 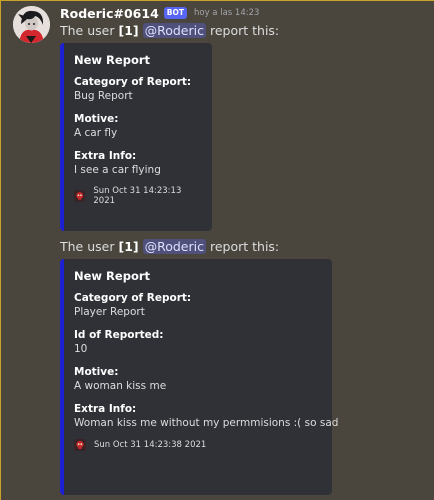 I want to click on embed-field: Id of Reported: 10, so click(x=197, y=342).